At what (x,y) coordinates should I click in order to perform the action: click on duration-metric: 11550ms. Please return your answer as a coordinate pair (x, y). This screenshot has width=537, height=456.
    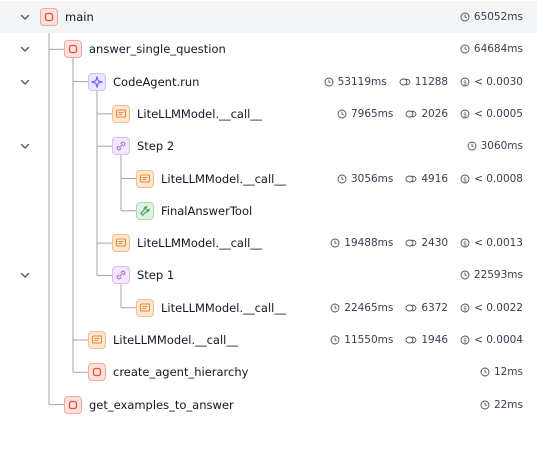
    Looking at the image, I should click on (361, 340).